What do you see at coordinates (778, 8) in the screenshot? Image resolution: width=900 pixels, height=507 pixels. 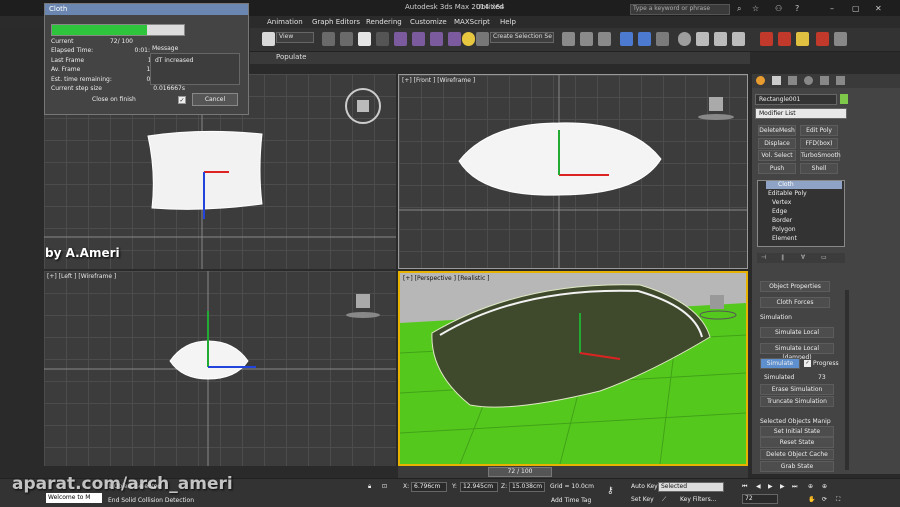 I see `user-icon: ⚇` at bounding box center [778, 8].